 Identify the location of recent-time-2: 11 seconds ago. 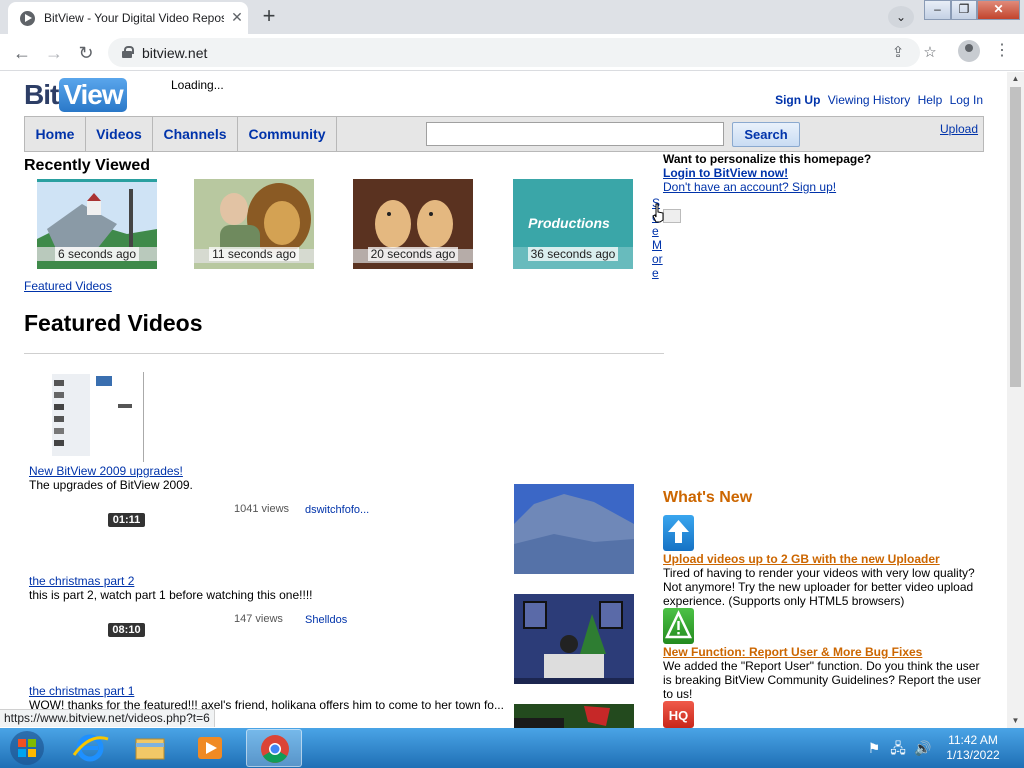
(254, 254).